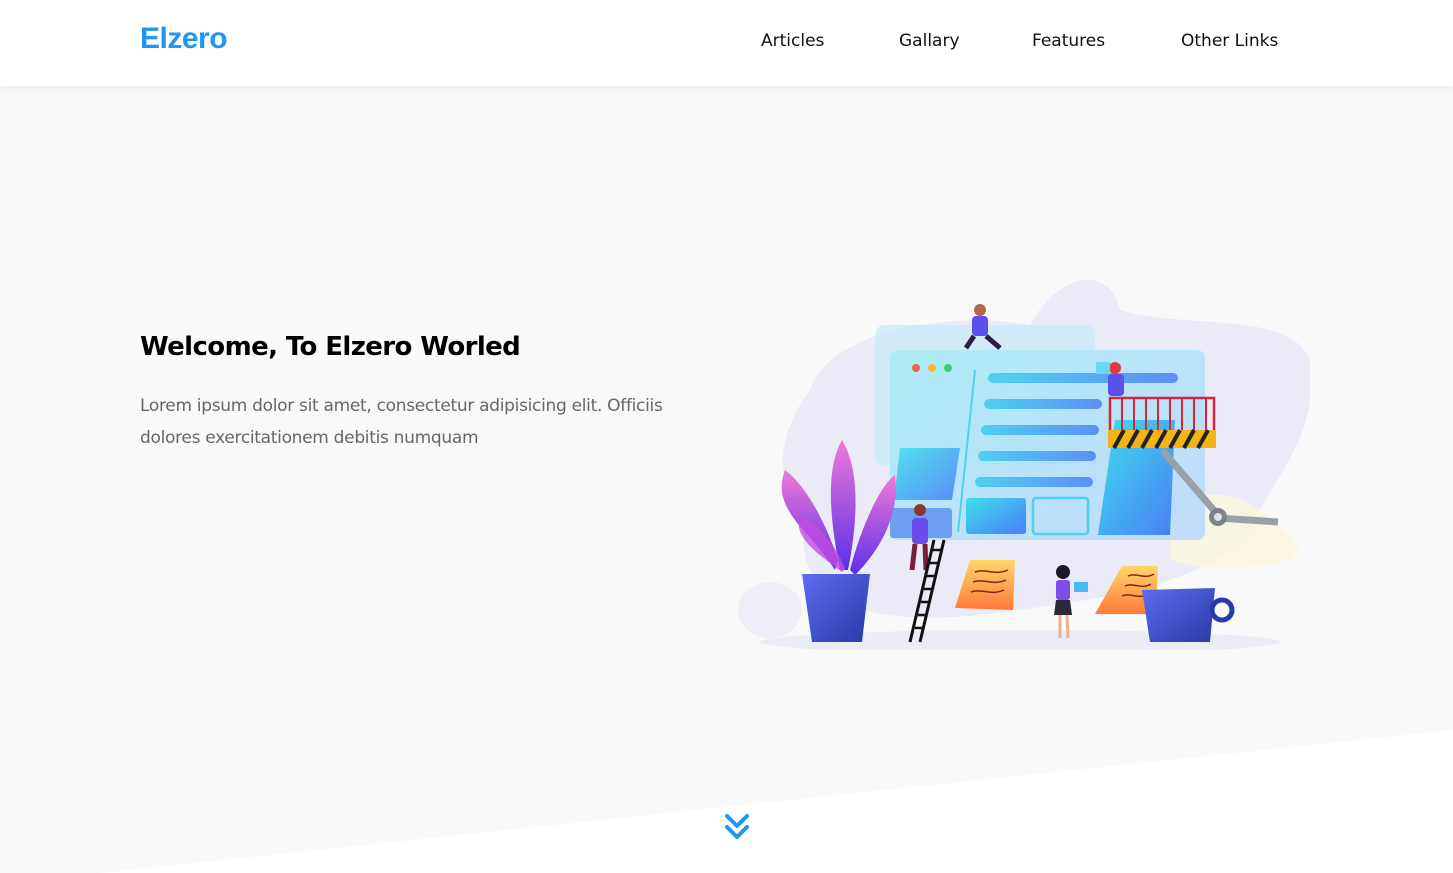 The width and height of the screenshot is (1453, 873). I want to click on nav-link-other-links: Other Links, so click(1229, 41).